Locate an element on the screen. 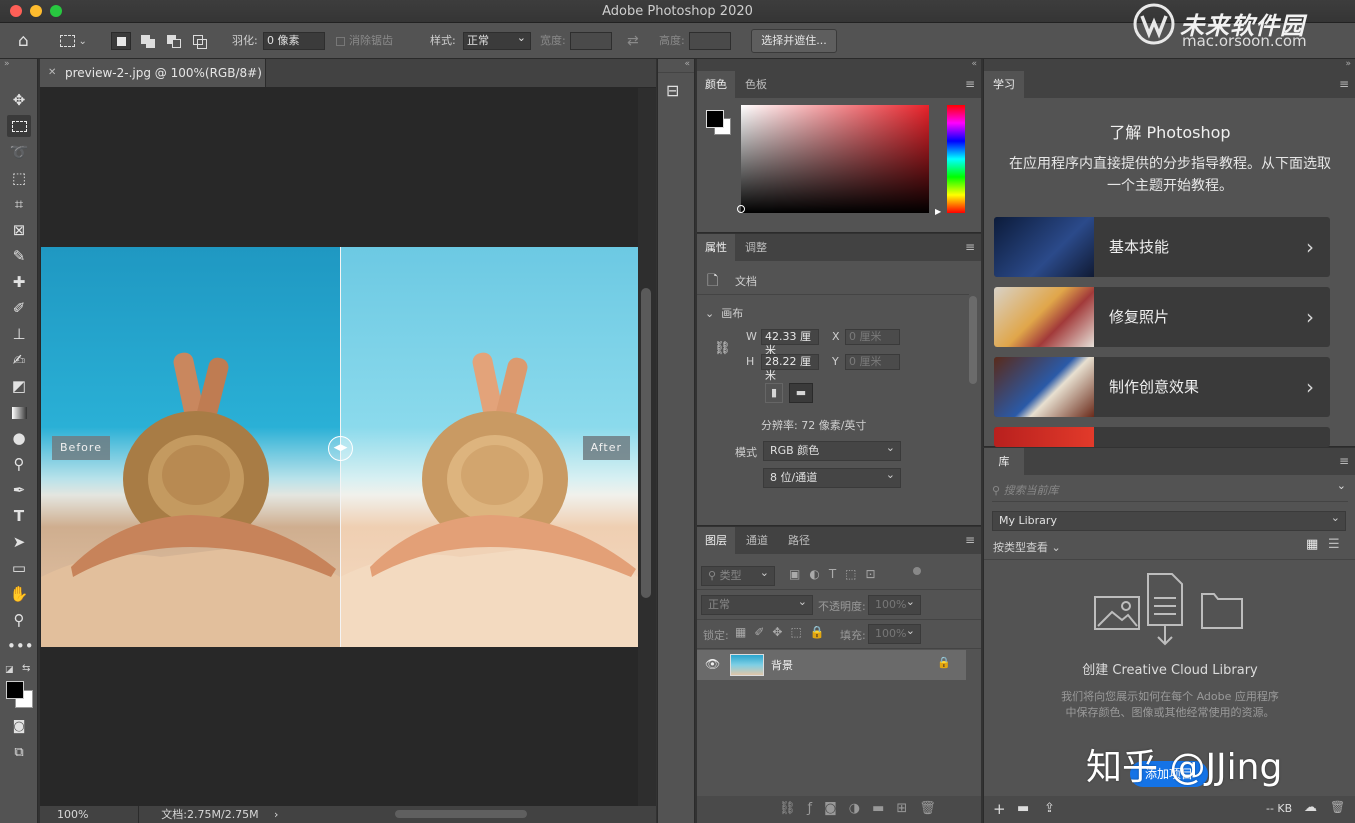 This screenshot has width=1355, height=823. path-select-tool-icon: ➤ is located at coordinates (19, 542).